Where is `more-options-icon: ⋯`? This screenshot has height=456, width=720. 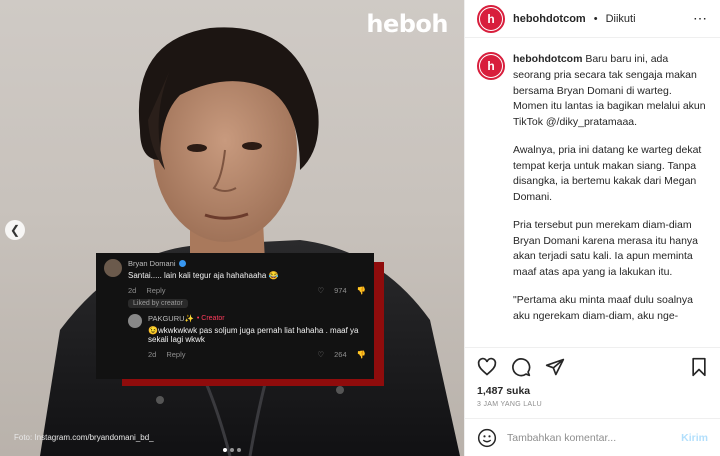 more-options-icon: ⋯ is located at coordinates (700, 18).